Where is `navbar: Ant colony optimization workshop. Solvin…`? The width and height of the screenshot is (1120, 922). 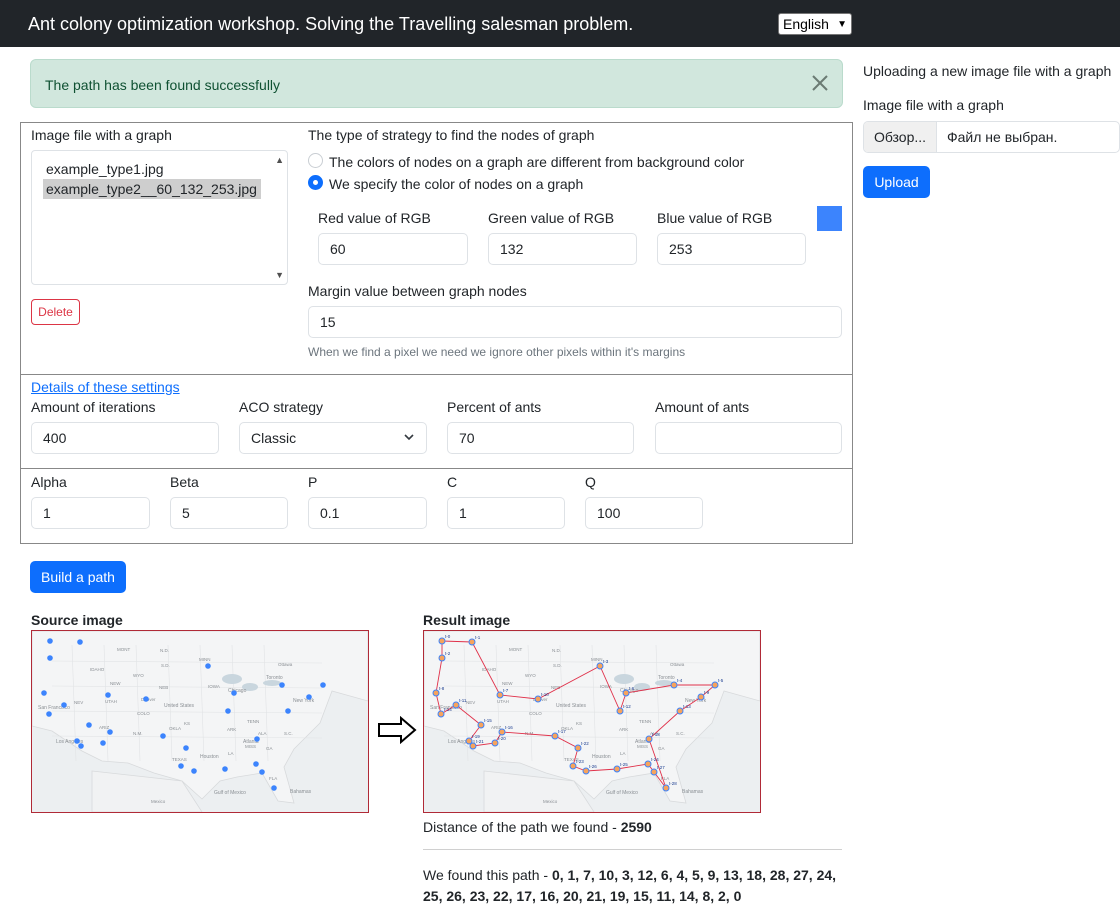
navbar: Ant colony optimization workshop. Solvin… is located at coordinates (560, 23).